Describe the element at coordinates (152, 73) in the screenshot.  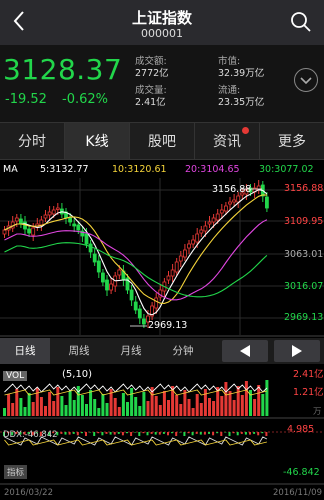
I see `turnover-value: 2772亿` at that location.